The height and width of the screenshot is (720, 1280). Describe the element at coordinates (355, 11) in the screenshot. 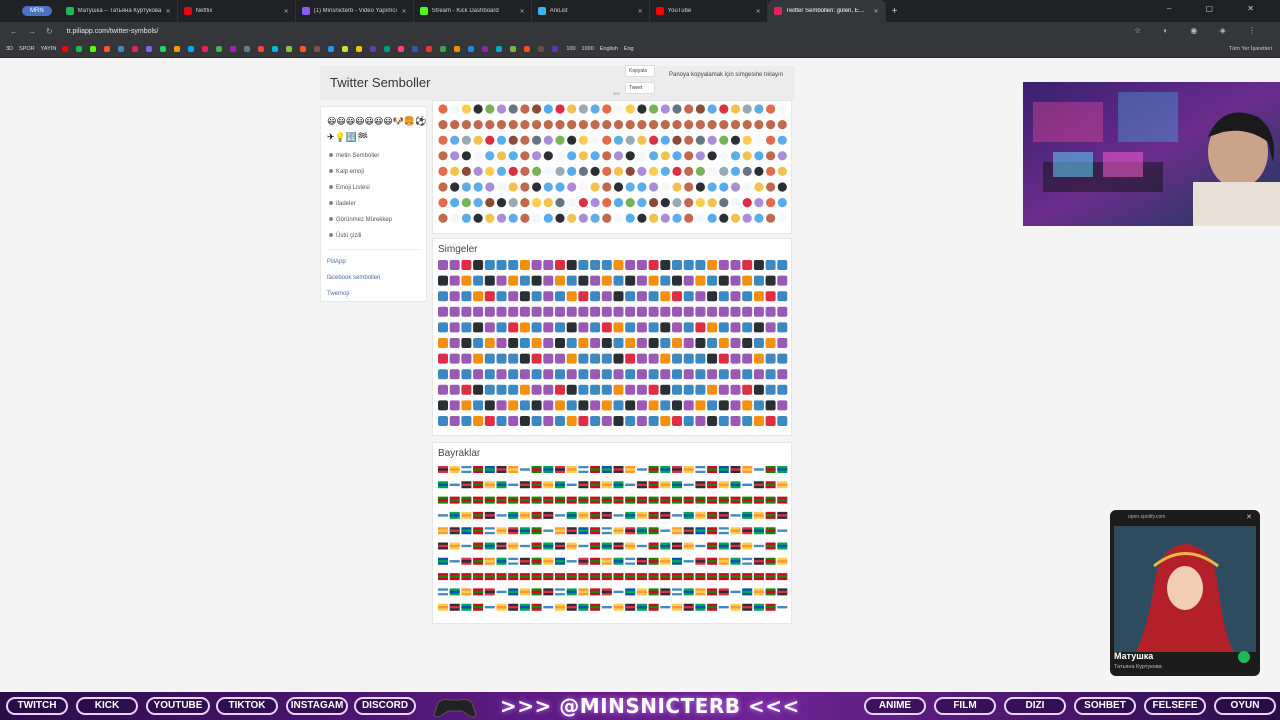

I see `browser-tab: (1) Minsnicterb - Video Yapımcı ✕` at that location.